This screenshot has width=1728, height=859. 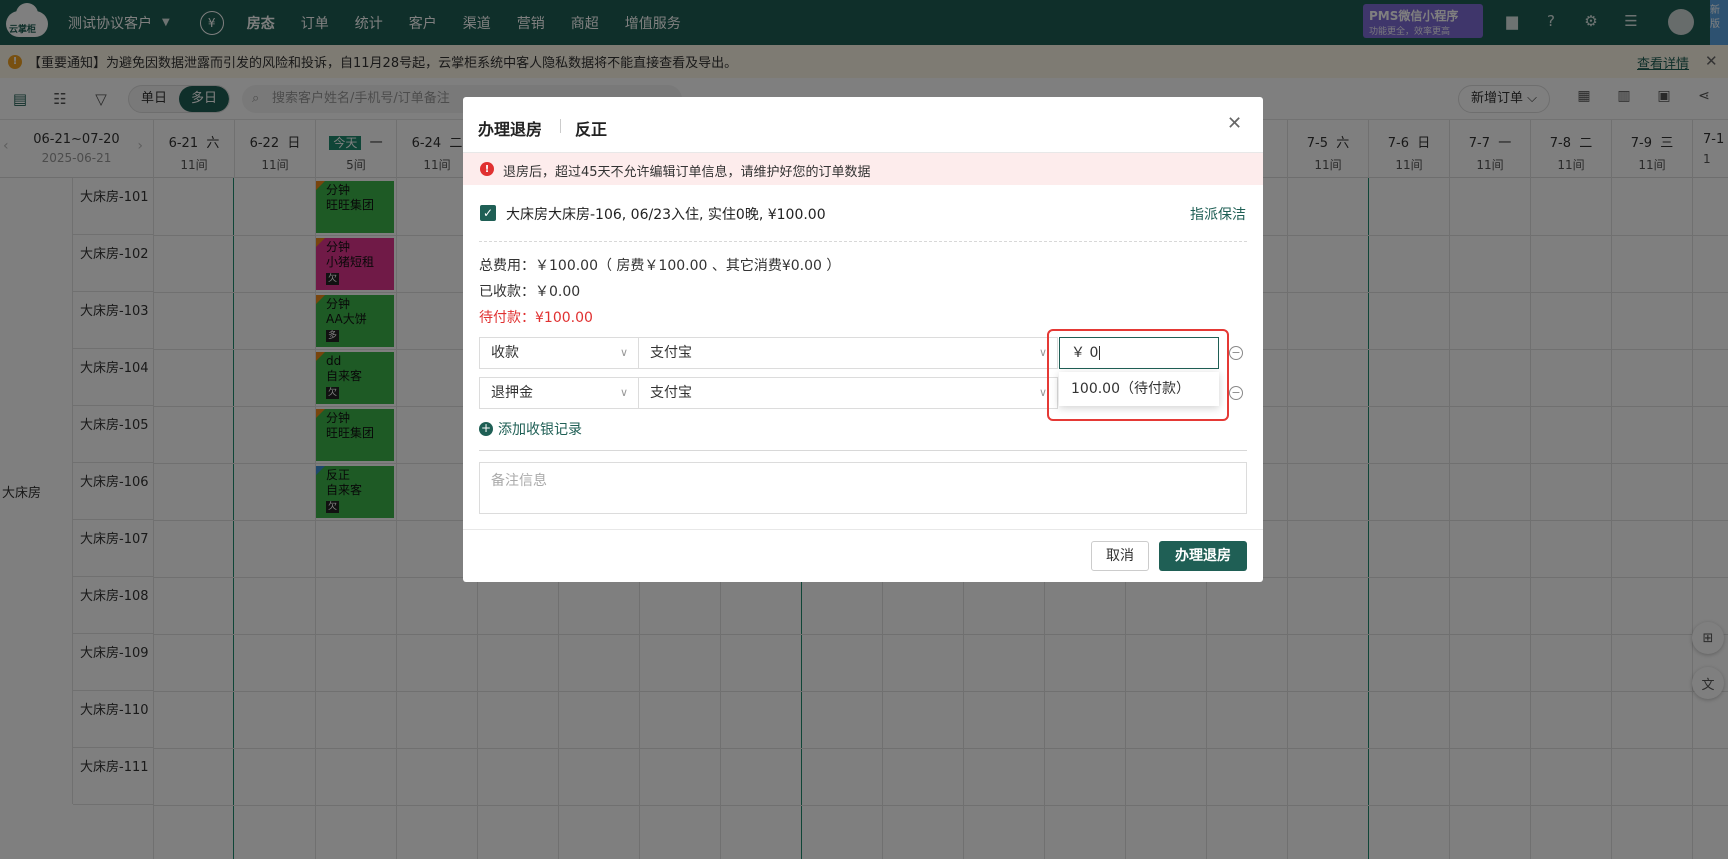 I want to click on total-fee: 总费用：￥100.00（ 房费￥100.00 、其它消费¥0.00 ）, so click(x=660, y=266).